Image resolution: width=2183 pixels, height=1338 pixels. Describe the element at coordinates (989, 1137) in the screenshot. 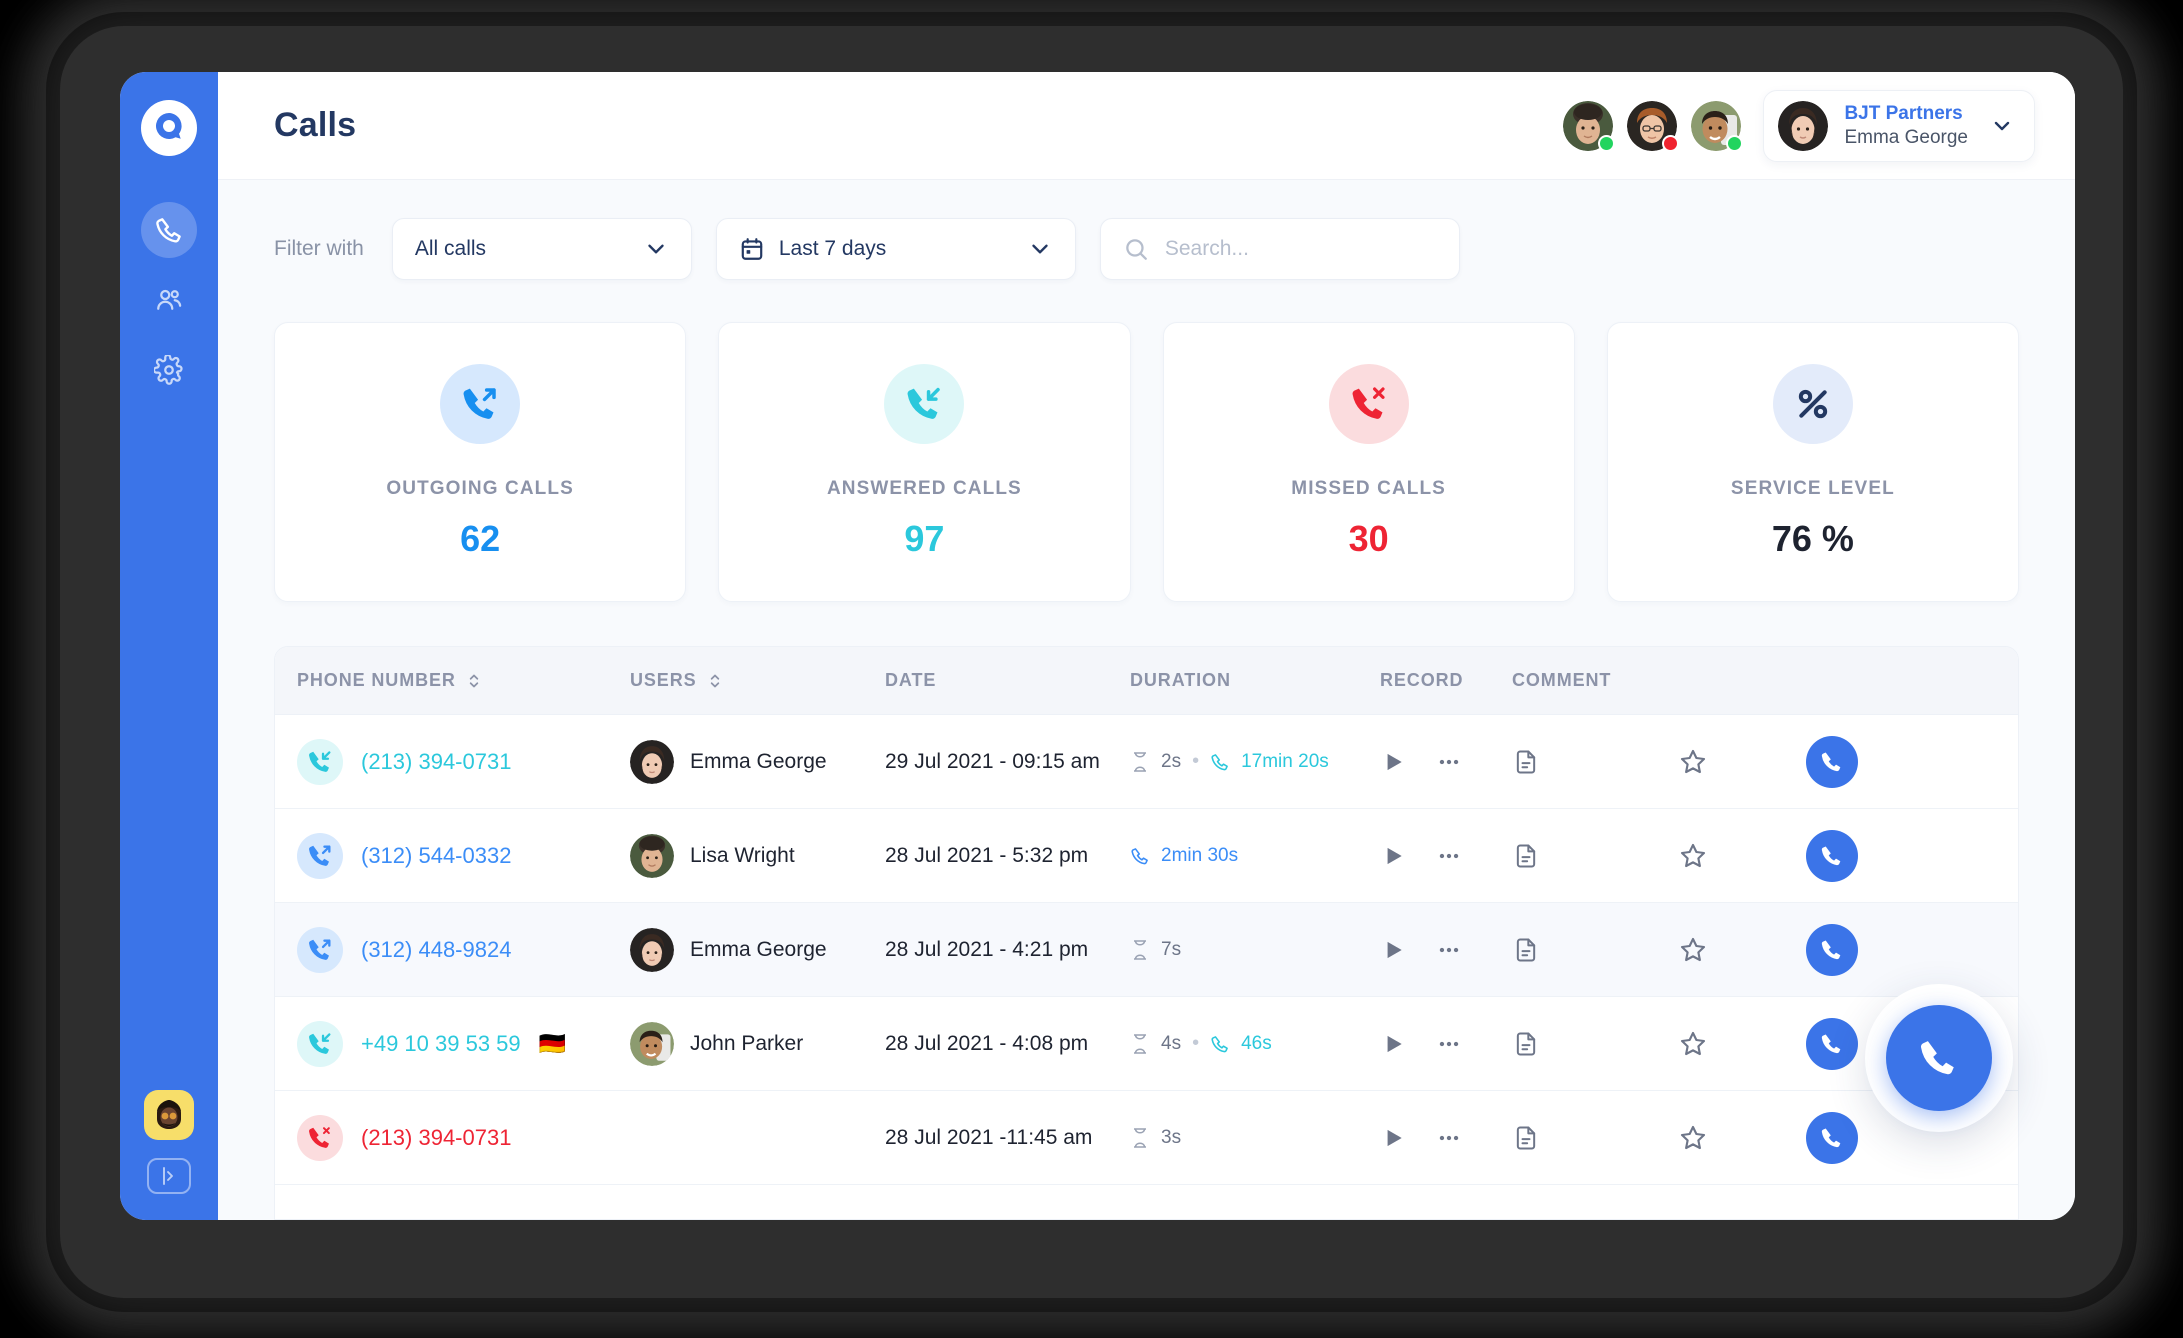

I see `cell-date: 28 Jul 2021 -11:45 am` at that location.